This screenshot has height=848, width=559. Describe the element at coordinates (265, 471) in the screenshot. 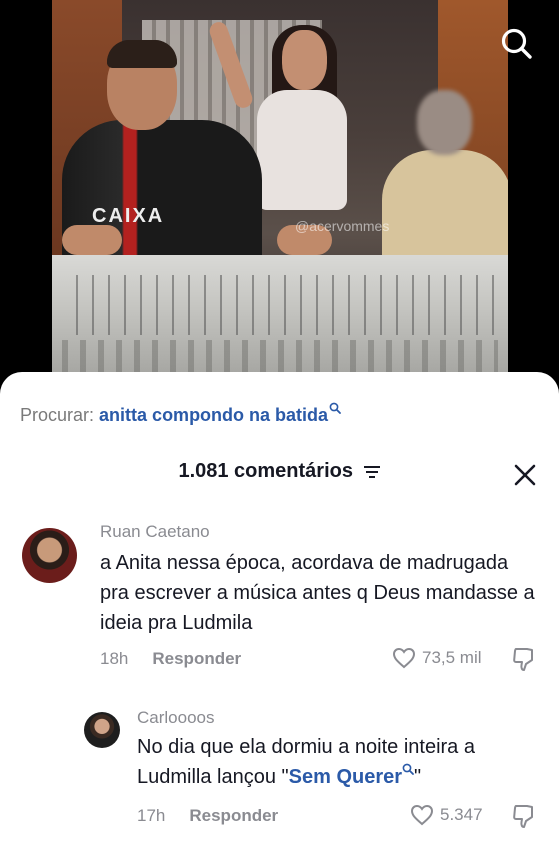

I see `comments-count: 1.081 comentários` at that location.